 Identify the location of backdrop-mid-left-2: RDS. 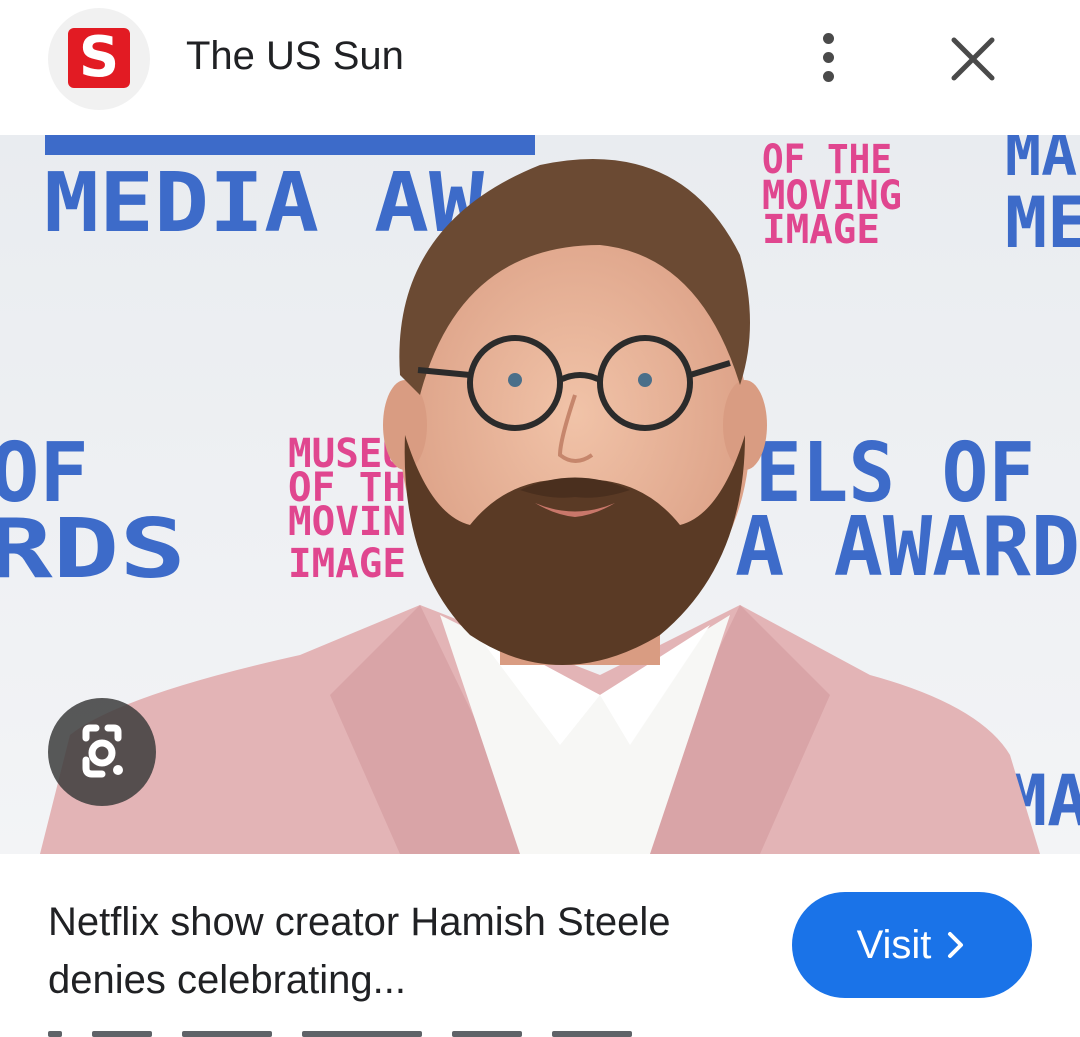
(93, 549).